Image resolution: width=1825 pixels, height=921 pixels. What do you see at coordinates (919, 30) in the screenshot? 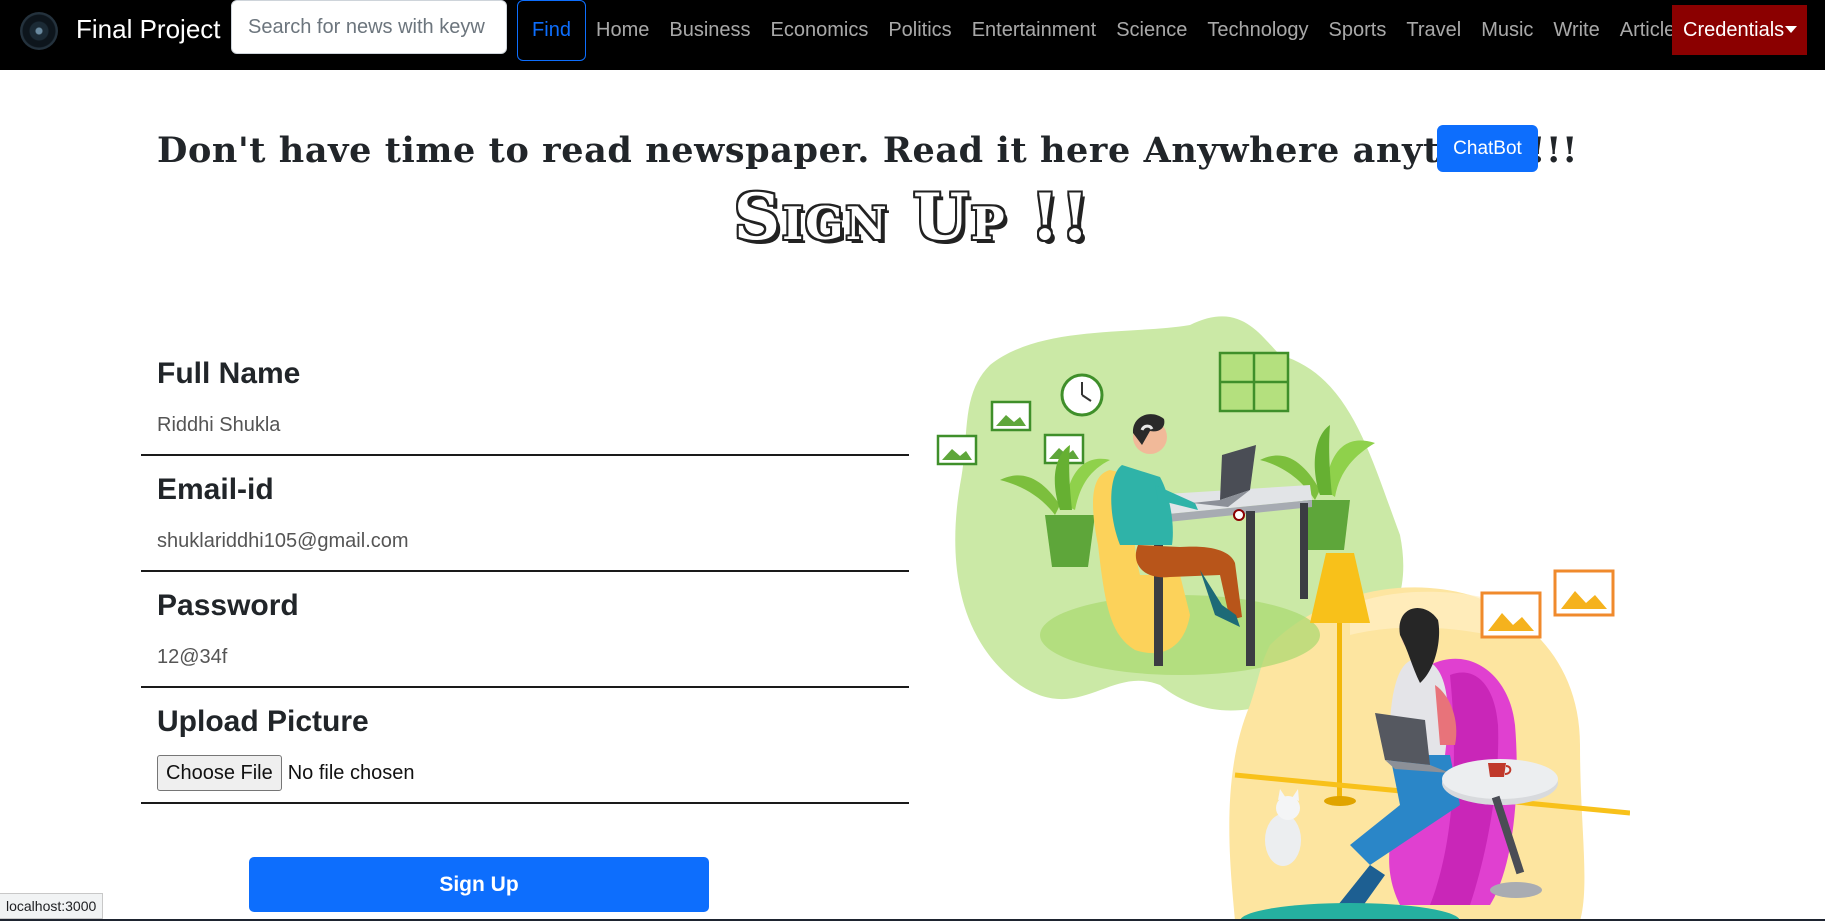
I see `nav-link-politics: Politics` at bounding box center [919, 30].